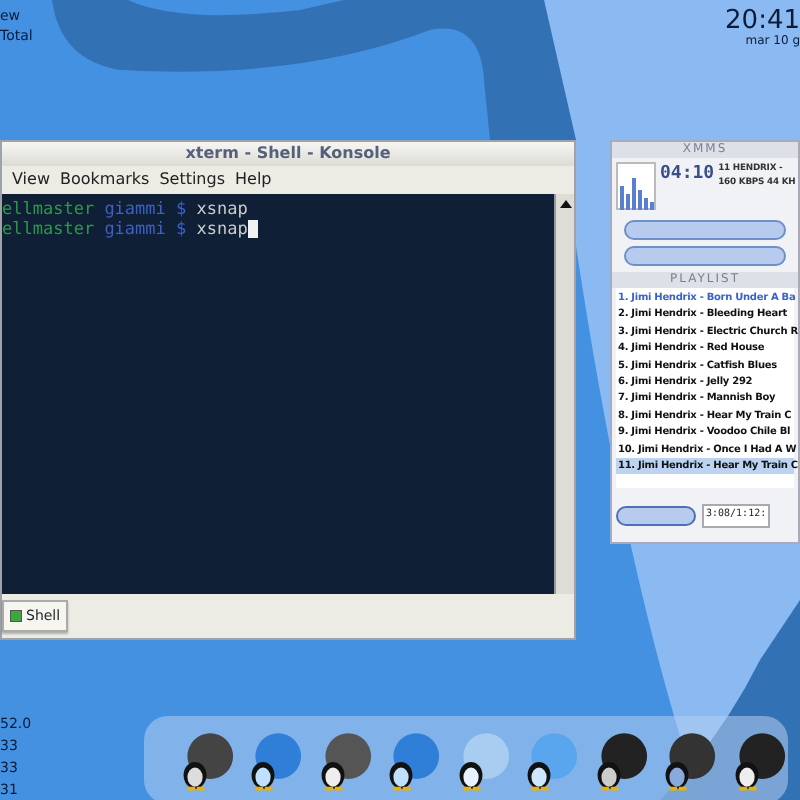 The height and width of the screenshot is (800, 800). Describe the element at coordinates (705, 230) in the screenshot. I see `seek-bar` at that location.